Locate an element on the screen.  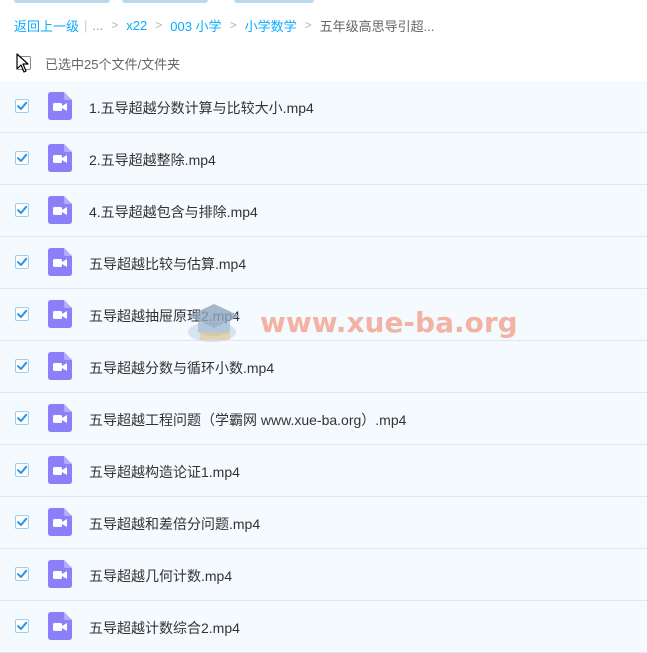
file-row: 五导超越抽屉原理2.mp4 is located at coordinates (323, 315).